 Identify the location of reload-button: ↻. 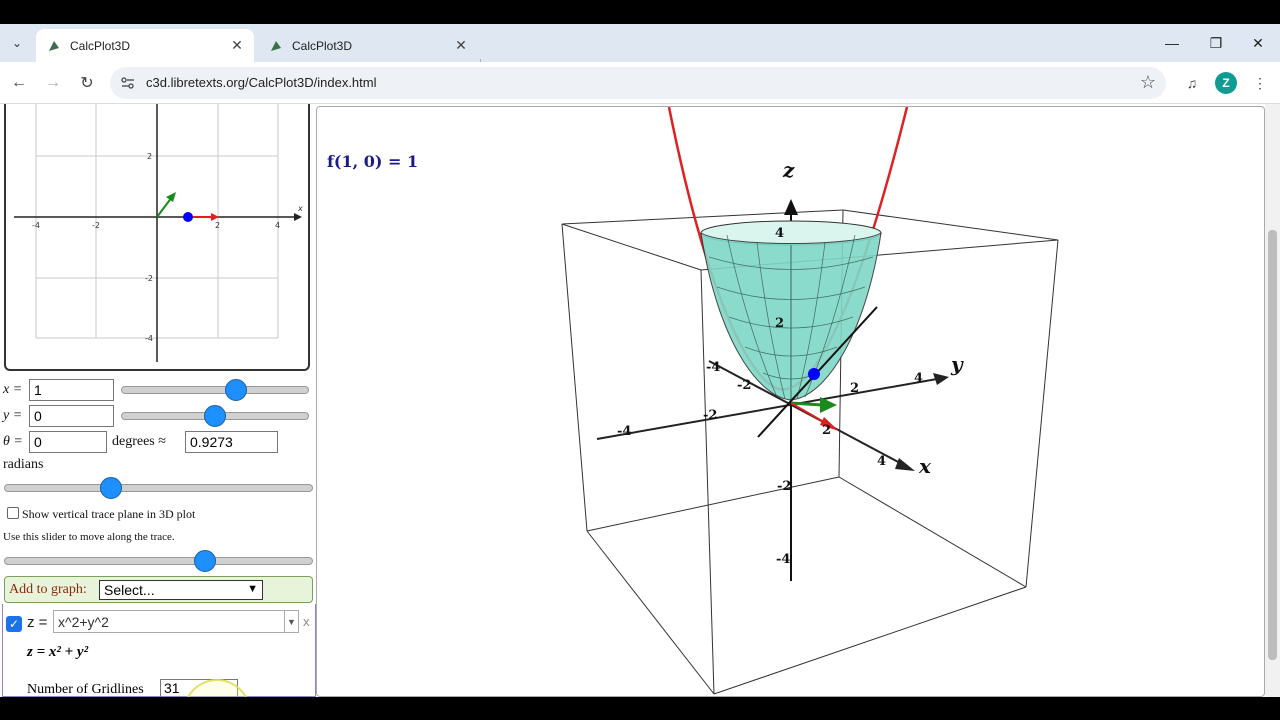
(87, 83).